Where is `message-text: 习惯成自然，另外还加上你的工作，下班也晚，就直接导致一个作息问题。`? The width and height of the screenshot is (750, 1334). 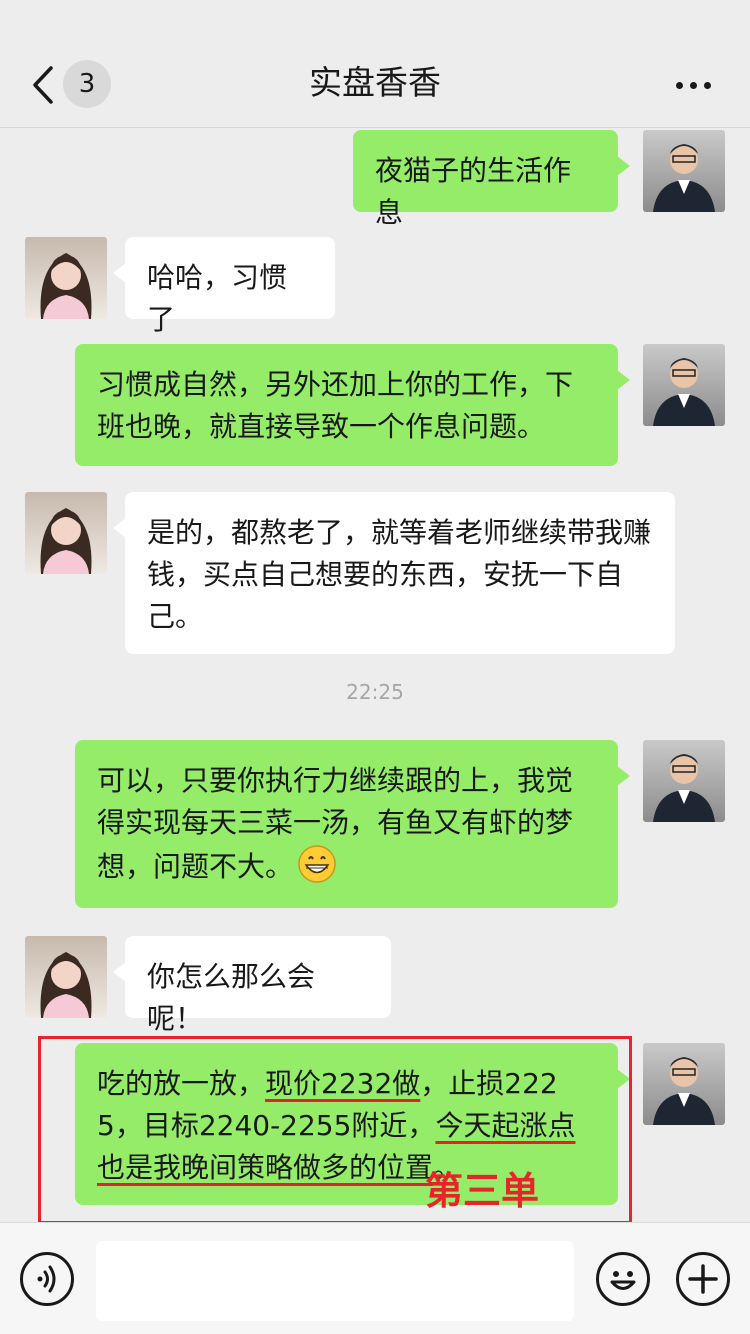 message-text: 习惯成自然，另外还加上你的工作，下班也晚，就直接导致一个作息问题。 is located at coordinates (335, 405).